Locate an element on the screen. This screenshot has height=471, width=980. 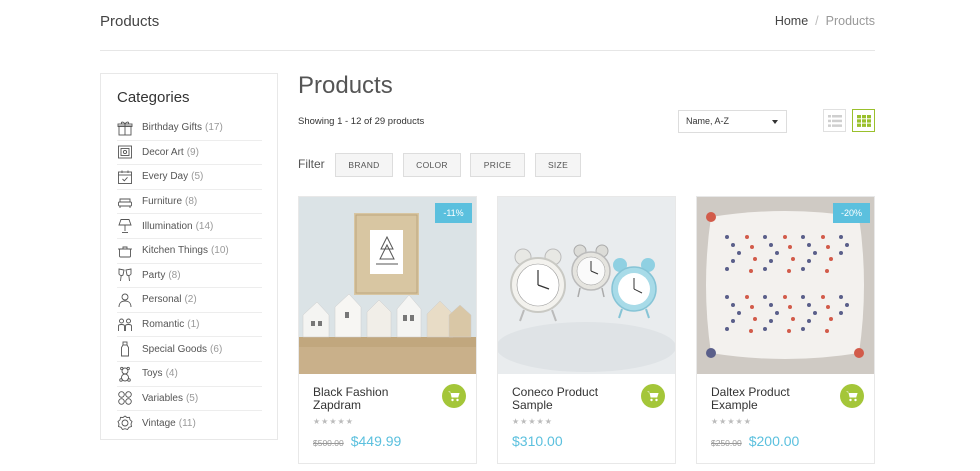
breadcrumb-home-link: Home is located at coordinates (791, 21).